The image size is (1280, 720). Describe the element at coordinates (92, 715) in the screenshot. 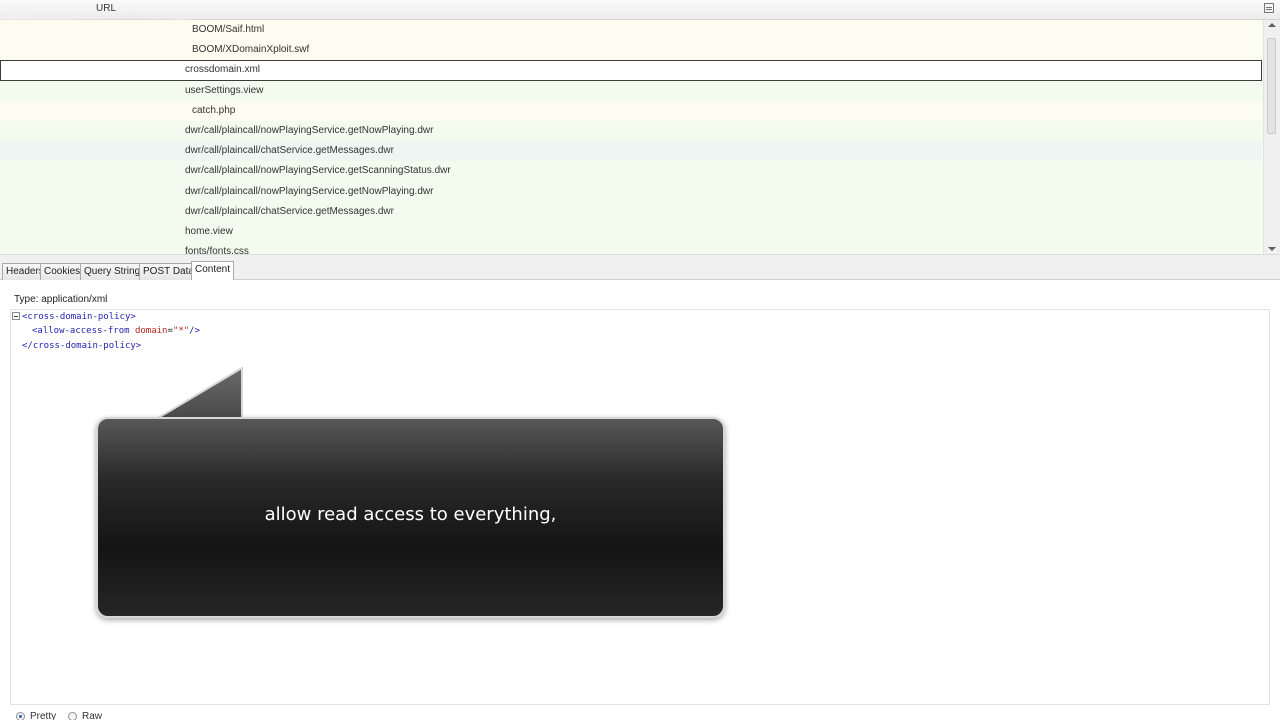

I see `raw-label: Raw` at that location.